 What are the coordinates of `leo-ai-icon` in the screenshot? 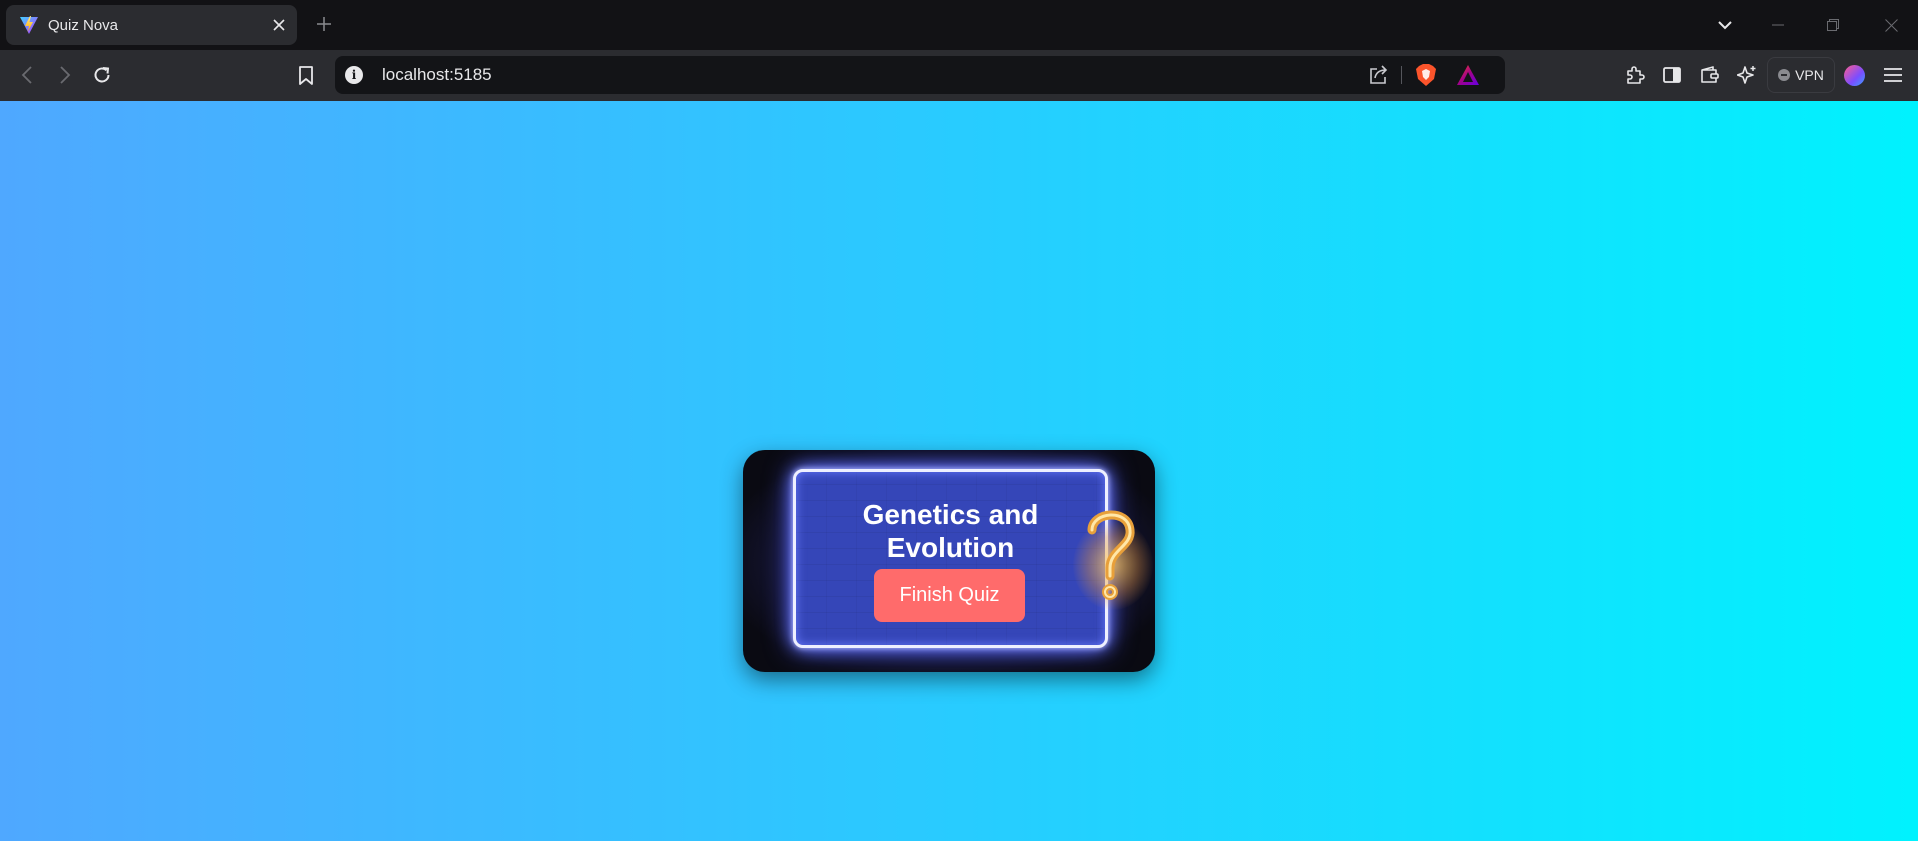 It's located at (1747, 75).